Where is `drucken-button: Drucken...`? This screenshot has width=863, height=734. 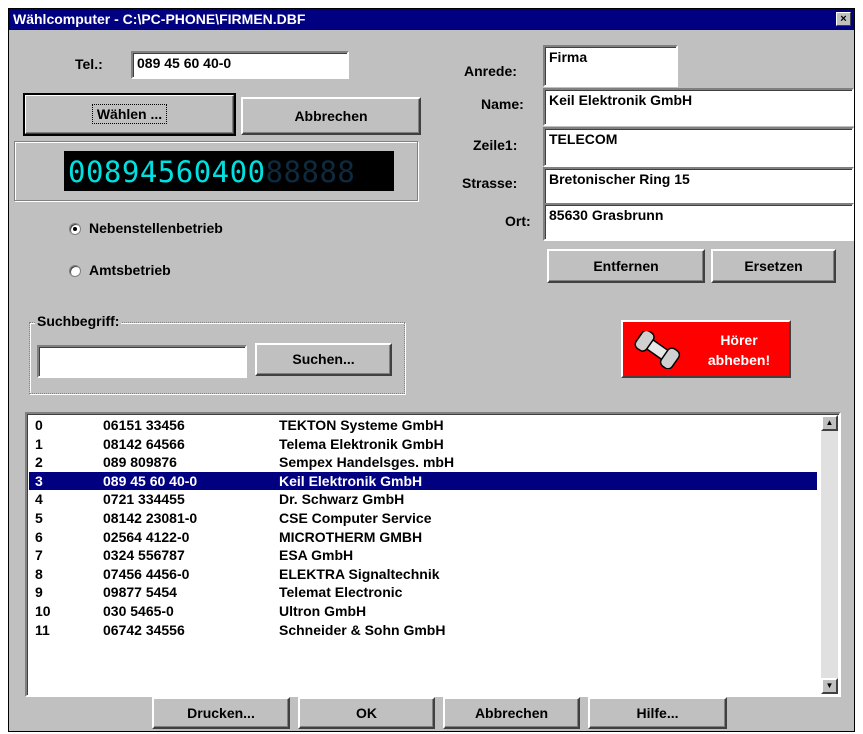 drucken-button: Drucken... is located at coordinates (221, 713).